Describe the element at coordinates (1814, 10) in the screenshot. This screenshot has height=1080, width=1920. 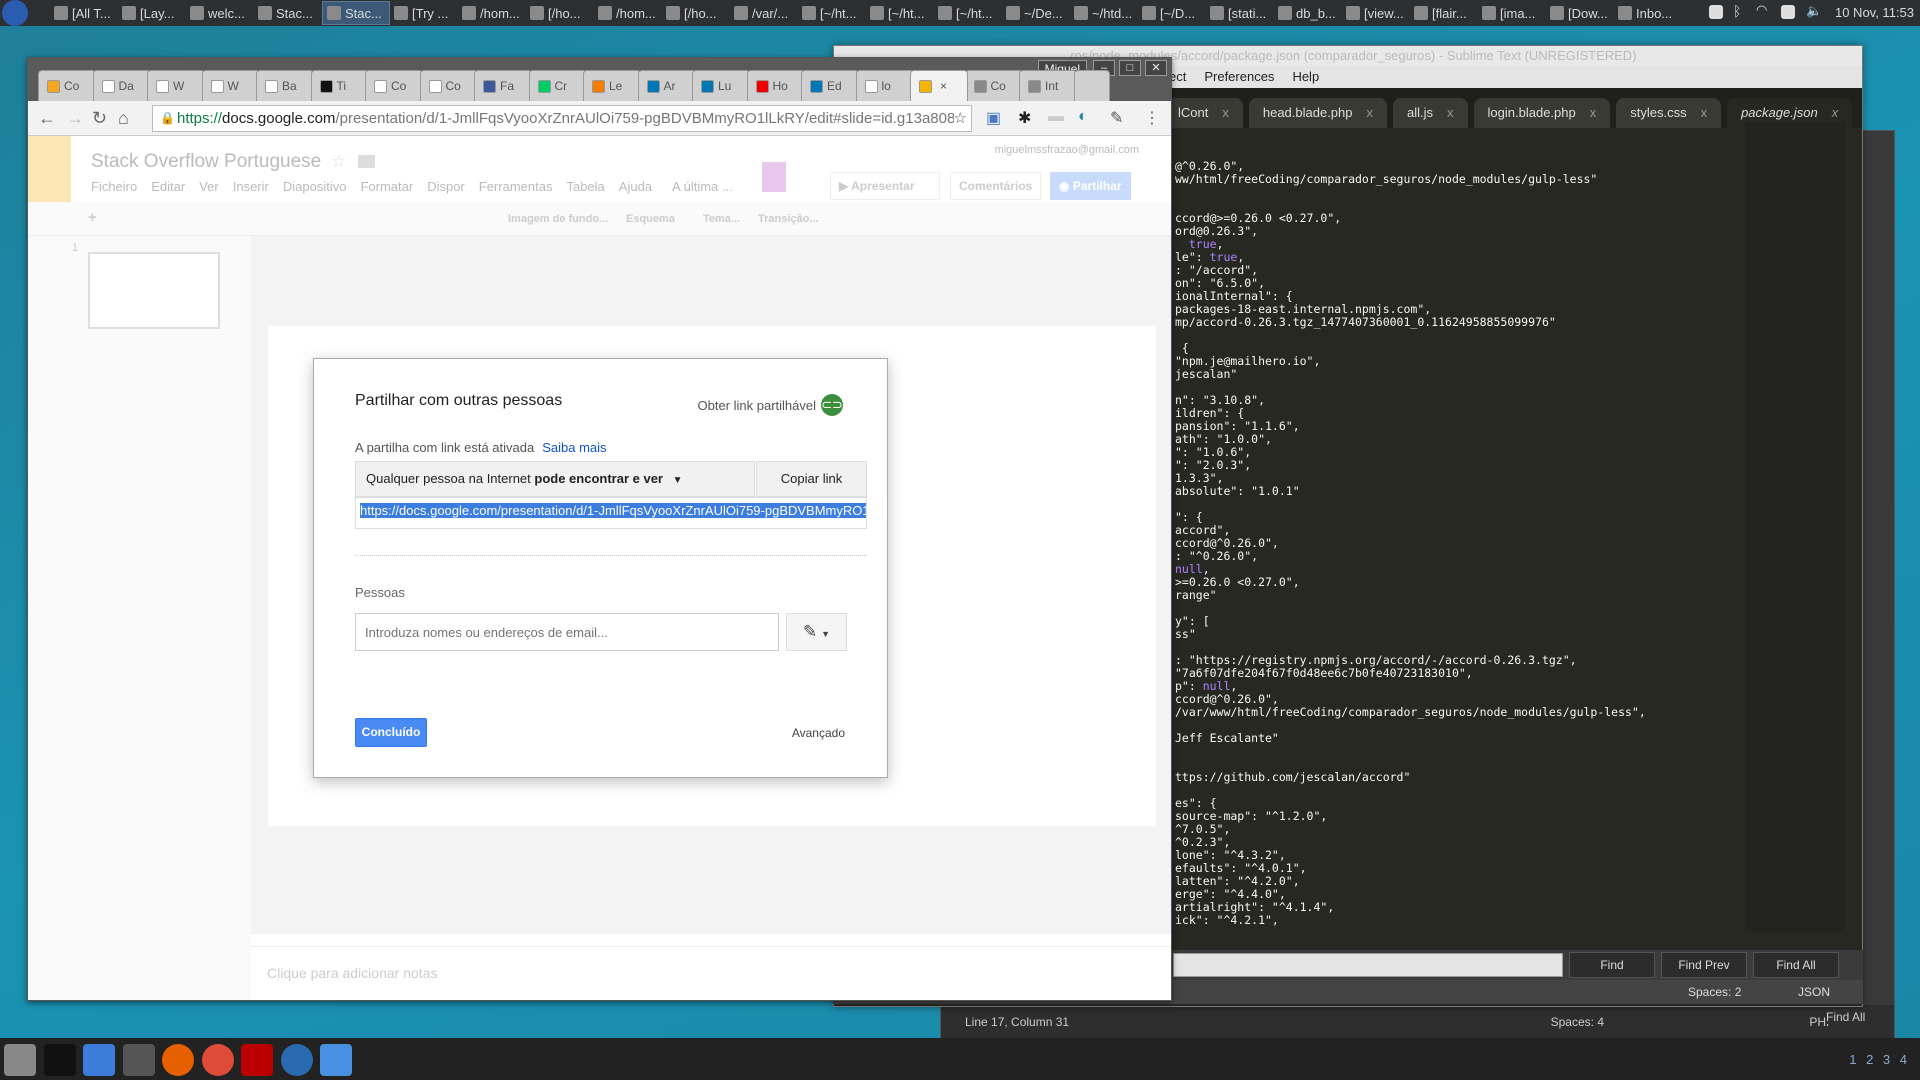
I see `volume-icon: 🔈` at that location.